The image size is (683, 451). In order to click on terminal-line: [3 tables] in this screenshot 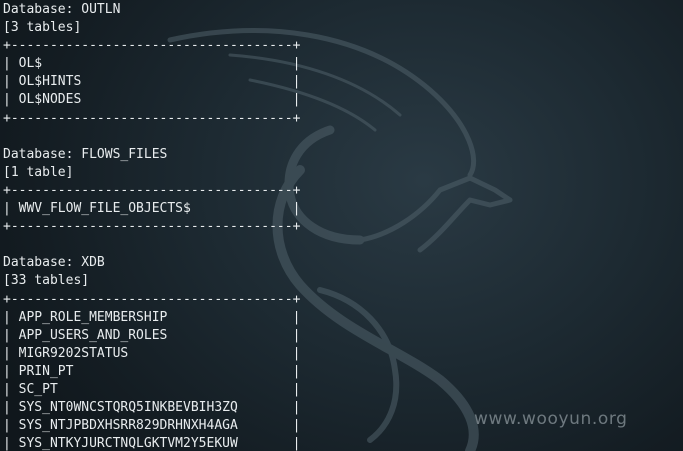, I will do `click(42, 28)`.